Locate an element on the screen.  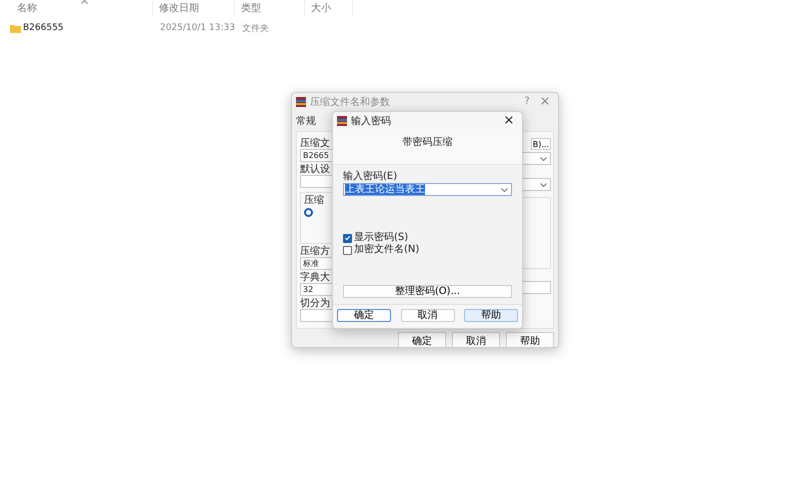
field-label: 字典大 is located at coordinates (315, 277).